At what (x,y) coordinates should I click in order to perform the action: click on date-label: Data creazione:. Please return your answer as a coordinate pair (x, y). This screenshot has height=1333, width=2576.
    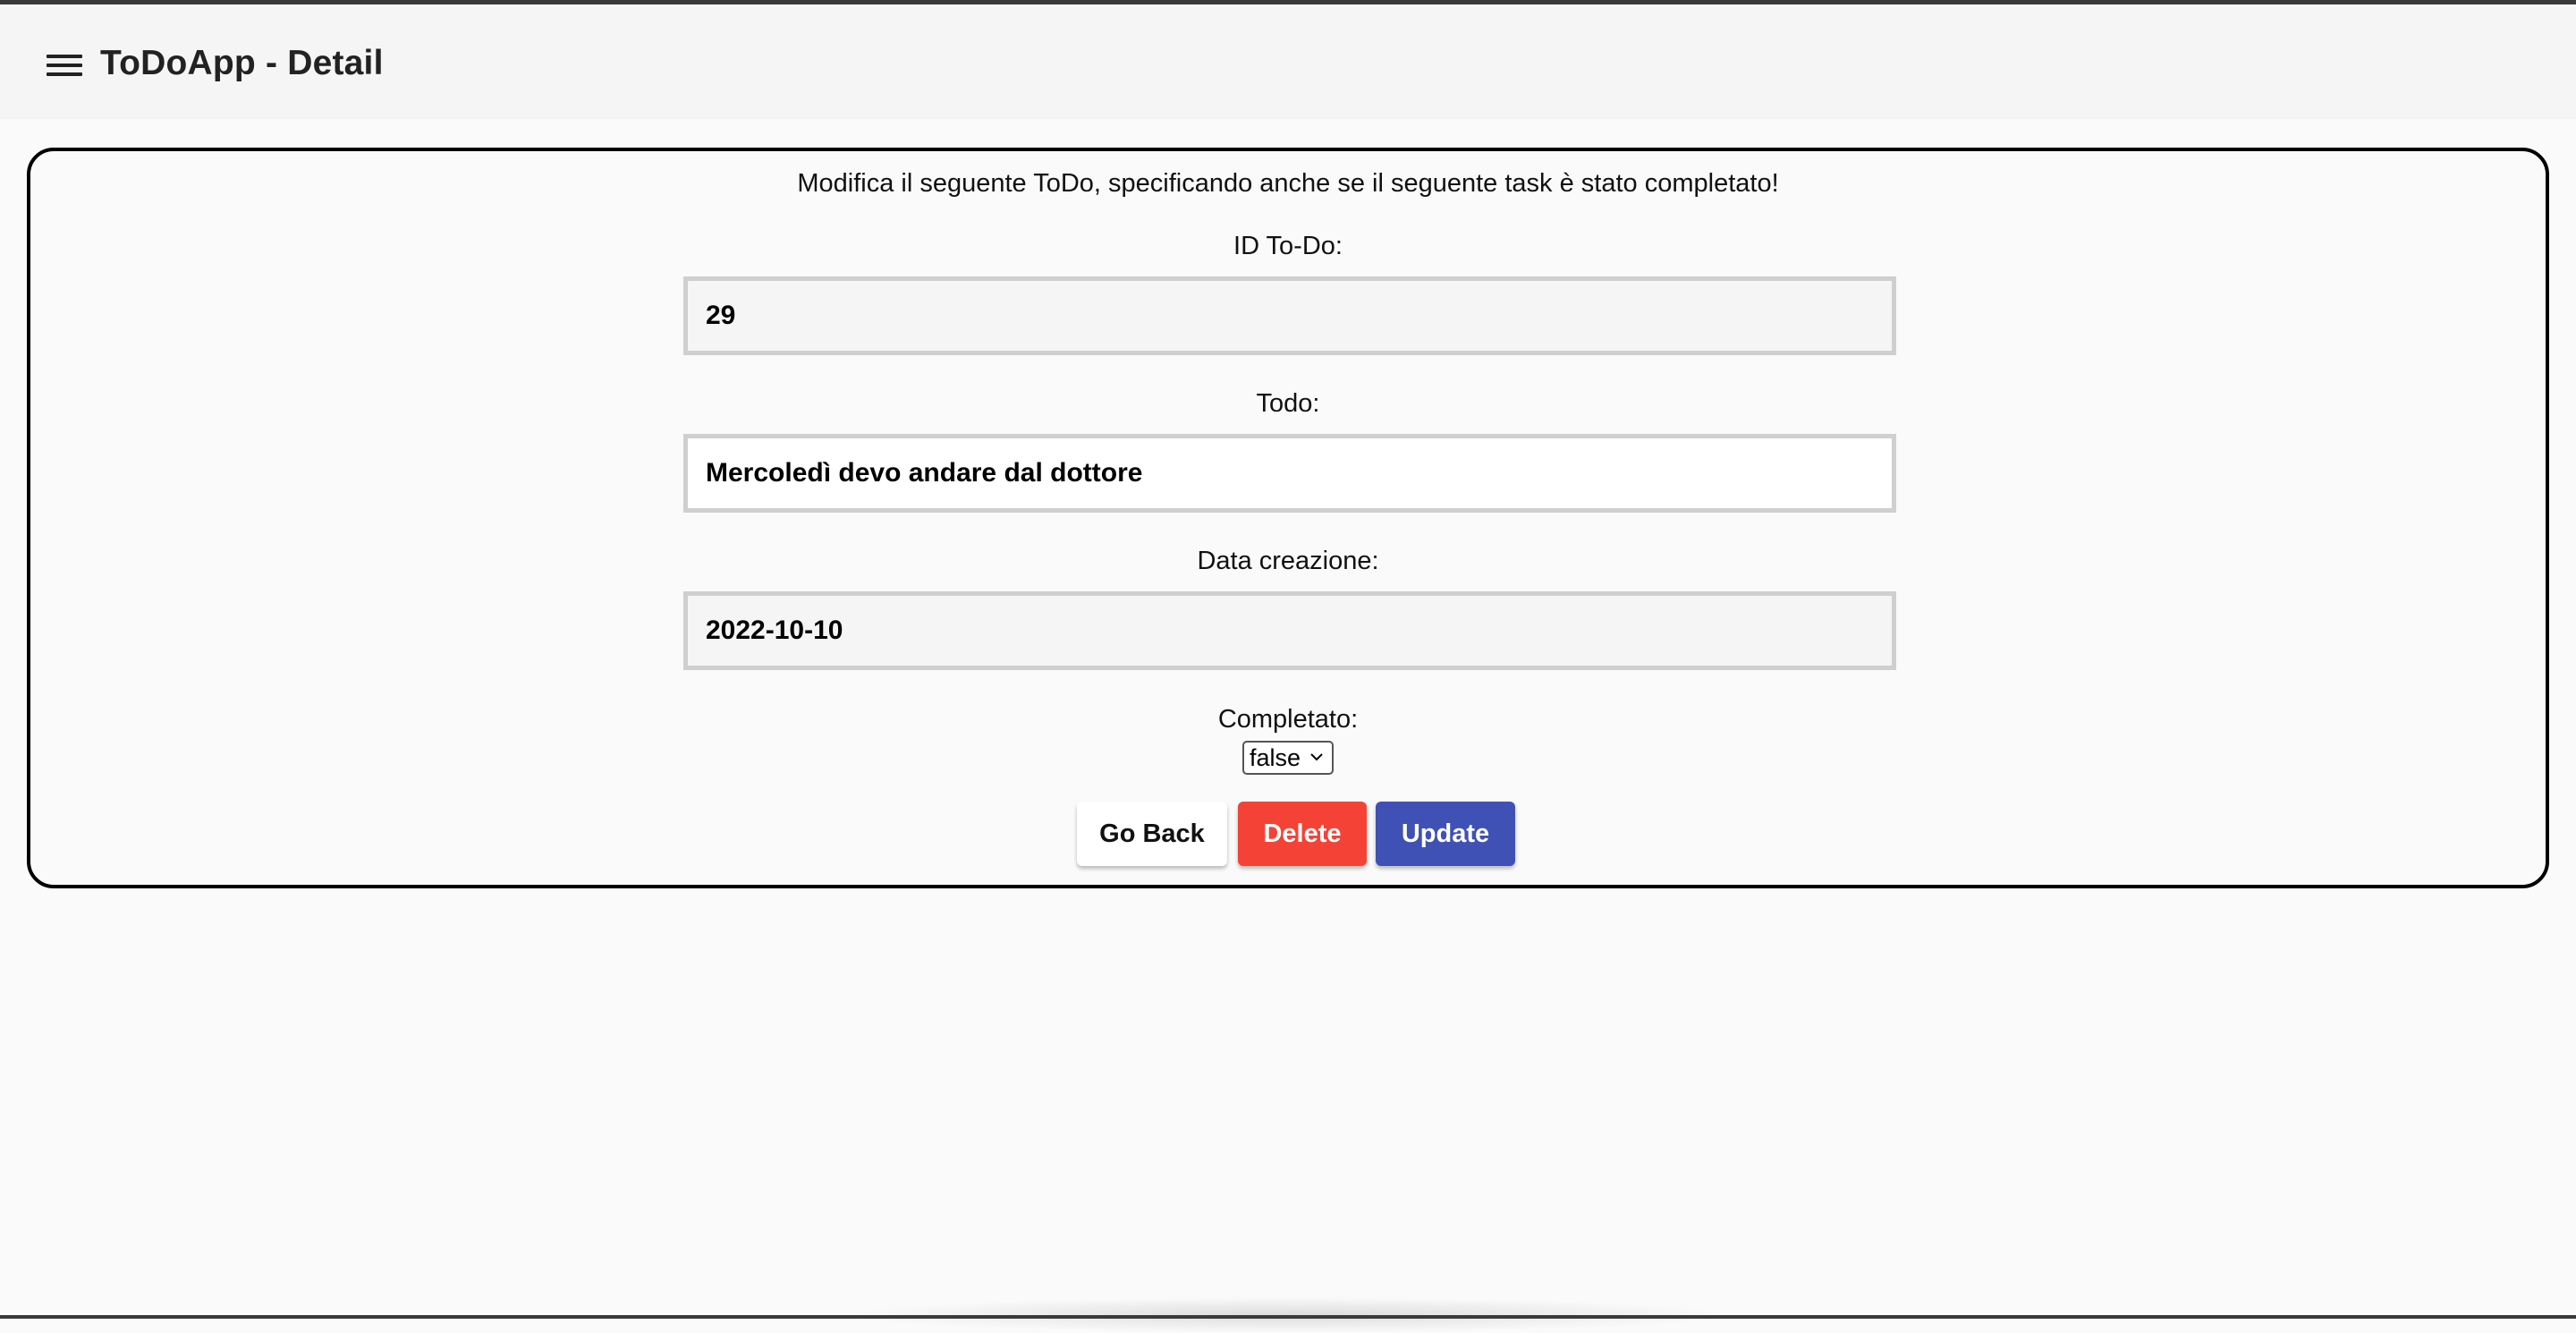
    Looking at the image, I should click on (1288, 561).